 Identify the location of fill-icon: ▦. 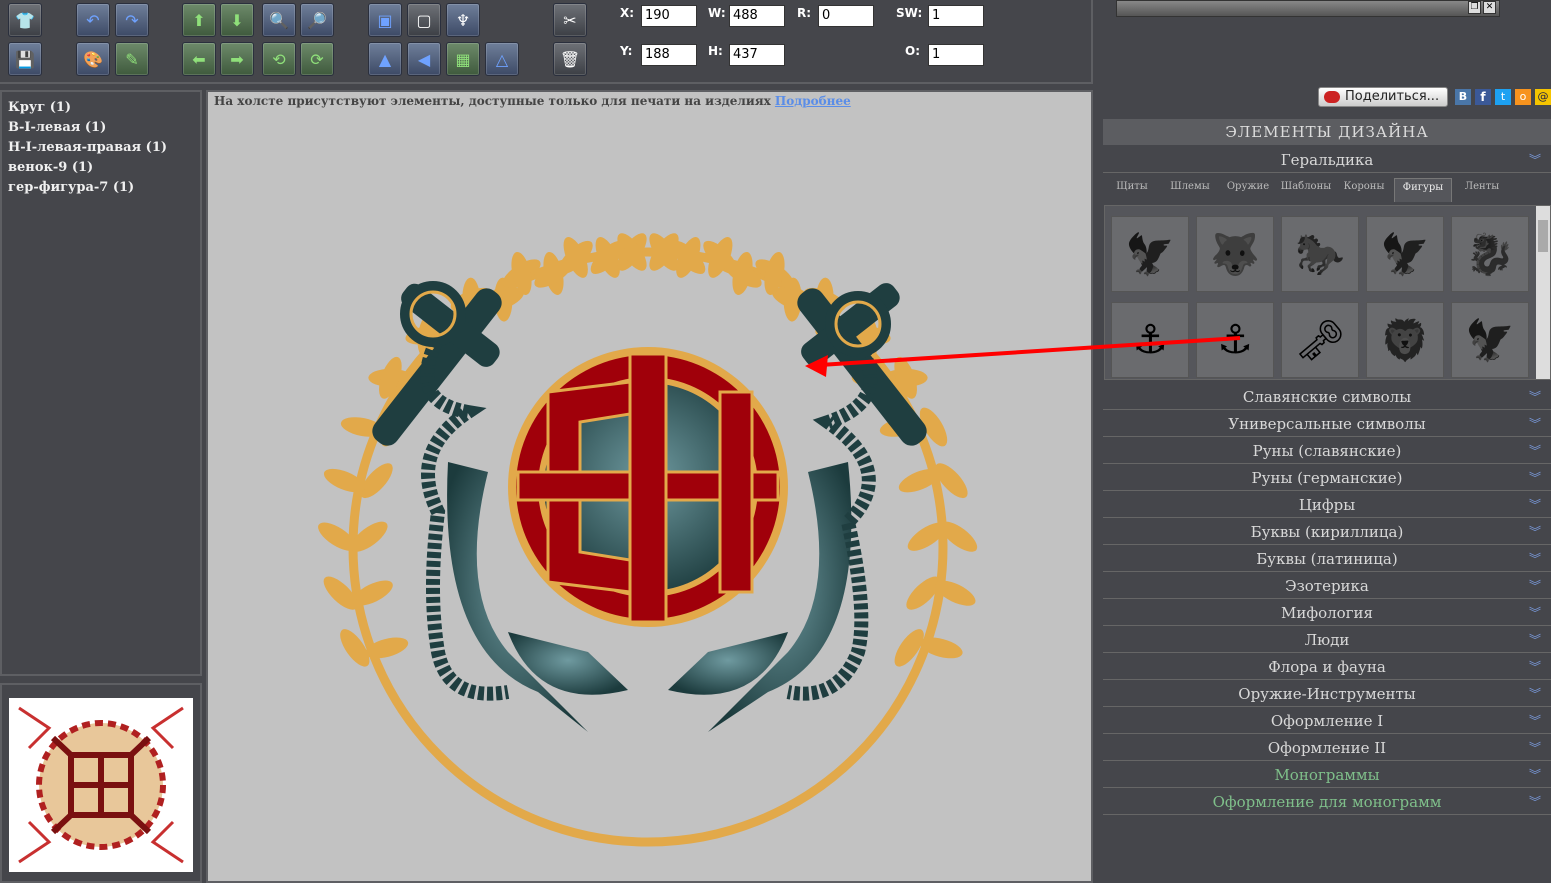
(463, 59).